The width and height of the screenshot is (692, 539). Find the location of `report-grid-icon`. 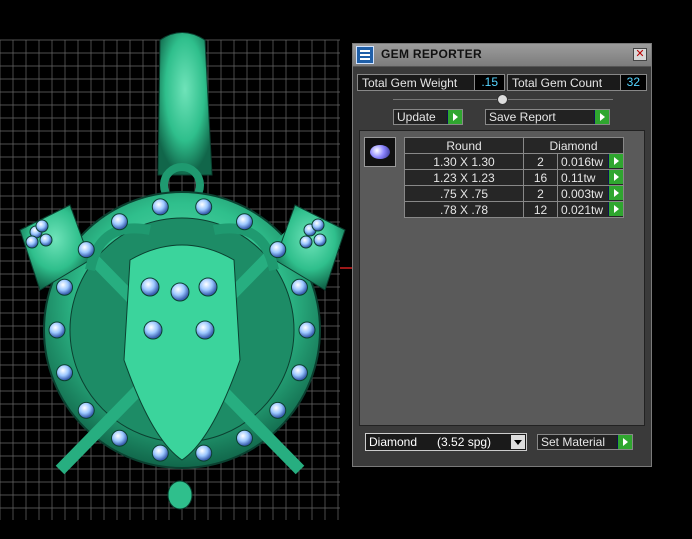

report-grid-icon is located at coordinates (365, 55).